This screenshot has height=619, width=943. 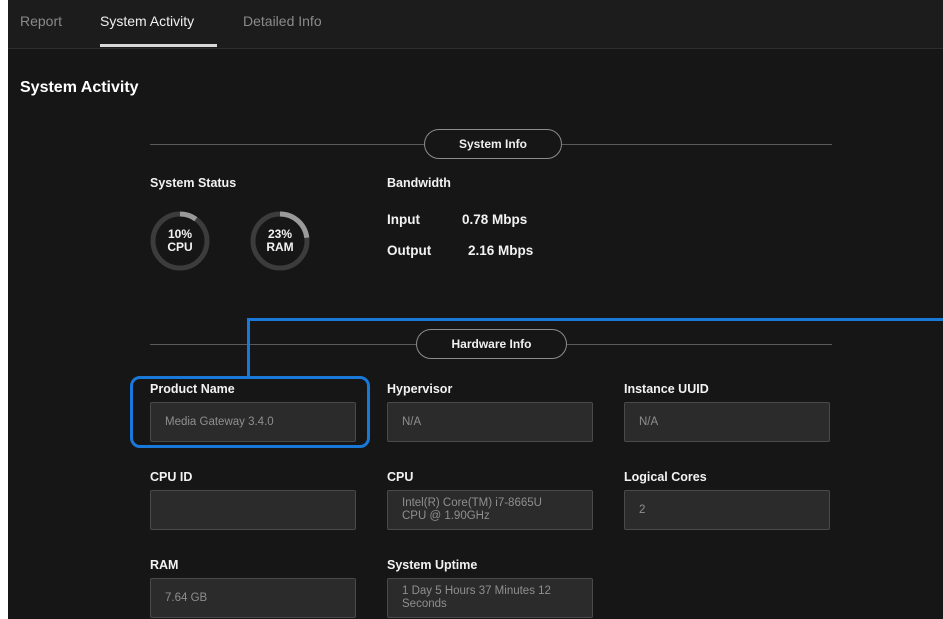 What do you see at coordinates (158, 45) in the screenshot?
I see `active-tab-indicator` at bounding box center [158, 45].